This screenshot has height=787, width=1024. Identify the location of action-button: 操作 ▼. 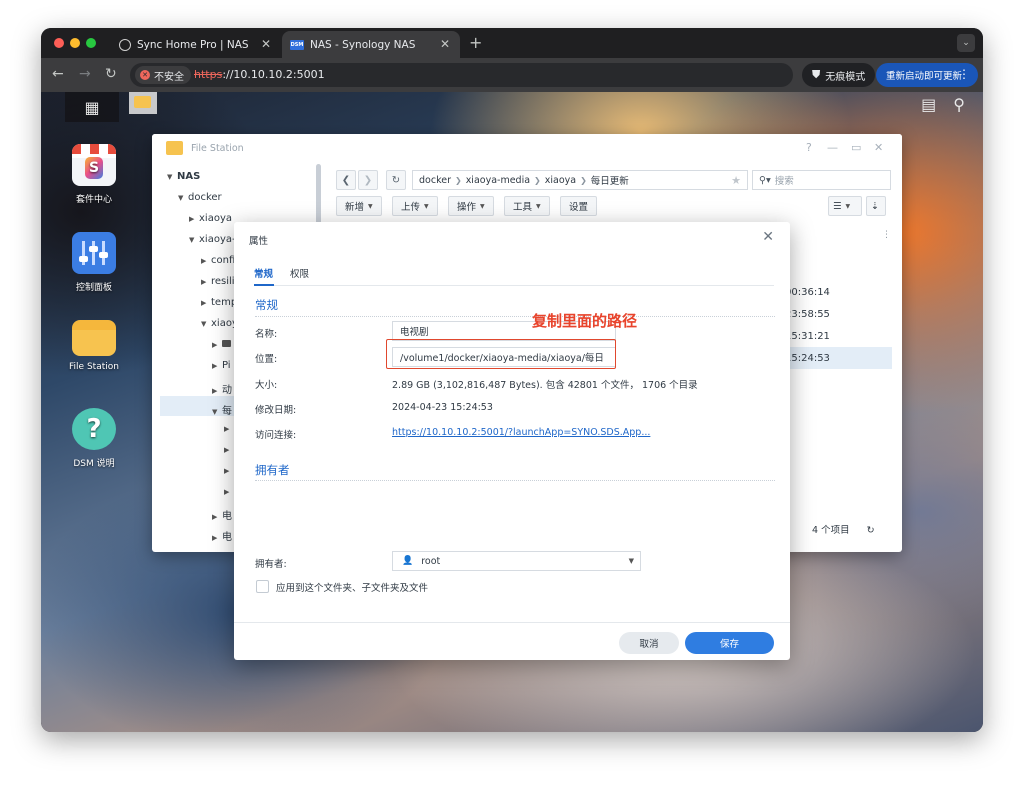
(471, 206).